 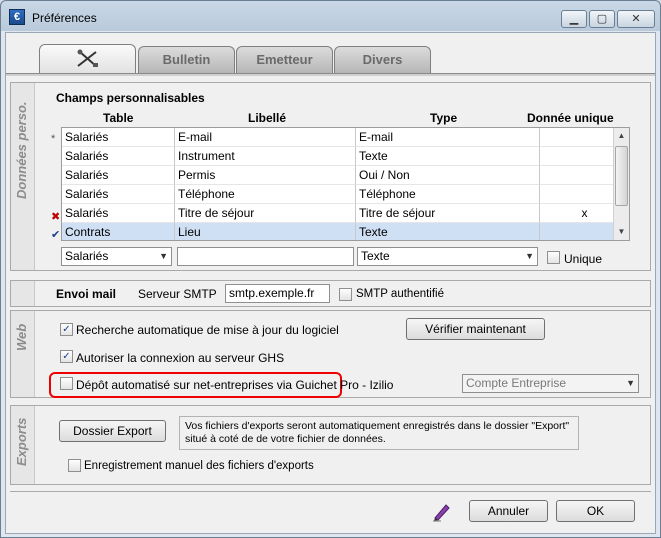 I want to click on grid-scrollbar: ▲ ▼, so click(x=621, y=184).